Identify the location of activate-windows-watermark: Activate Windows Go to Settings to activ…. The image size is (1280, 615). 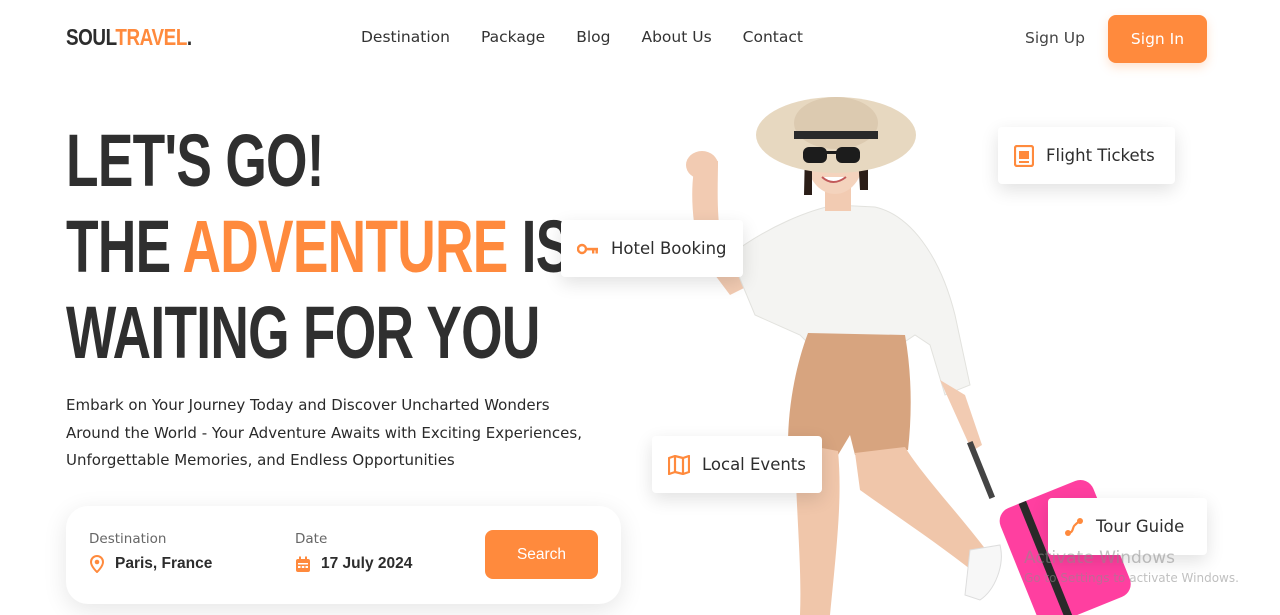
(1131, 566).